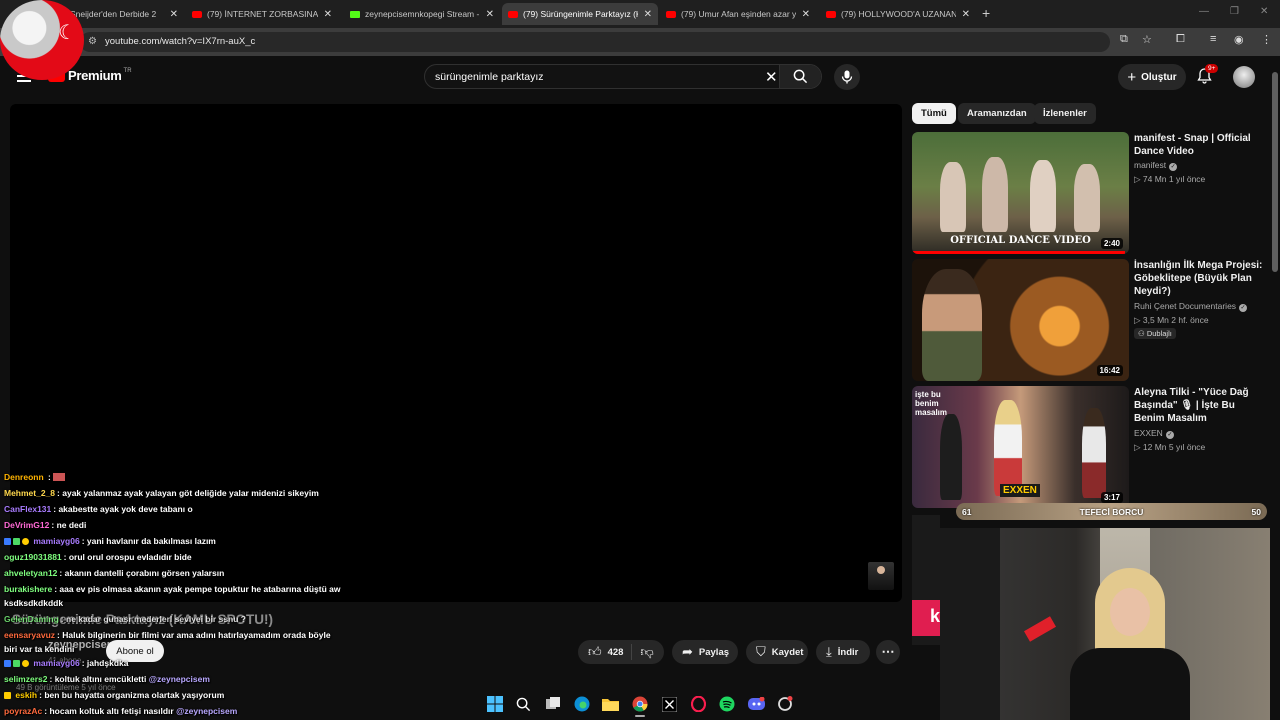  What do you see at coordinates (1111, 511) in the screenshot?
I see `debt-progress-bar: 61 TEFECİ BORCU 50` at bounding box center [1111, 511].